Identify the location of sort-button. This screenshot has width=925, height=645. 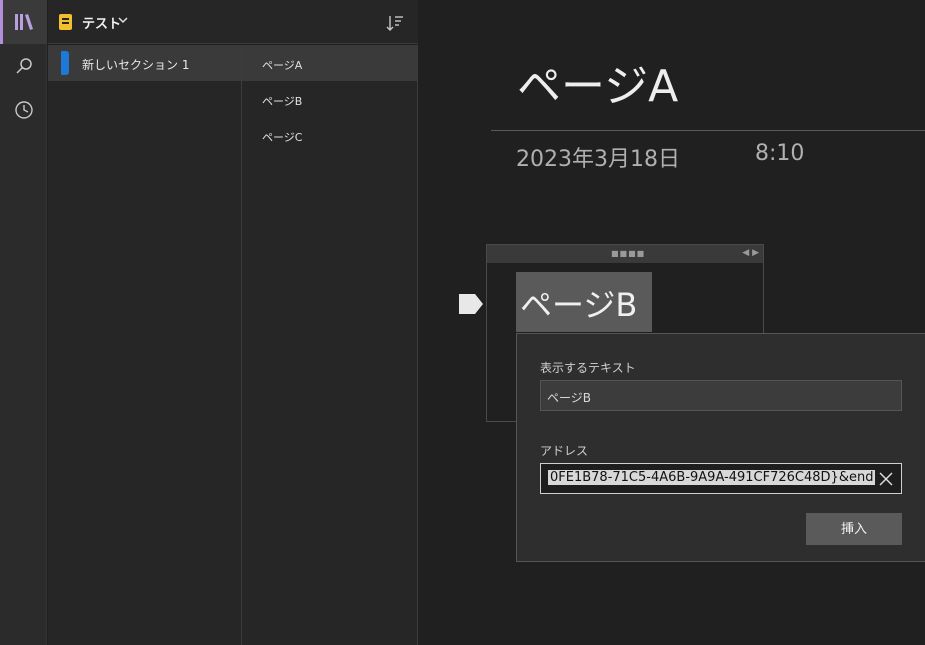
(395, 23).